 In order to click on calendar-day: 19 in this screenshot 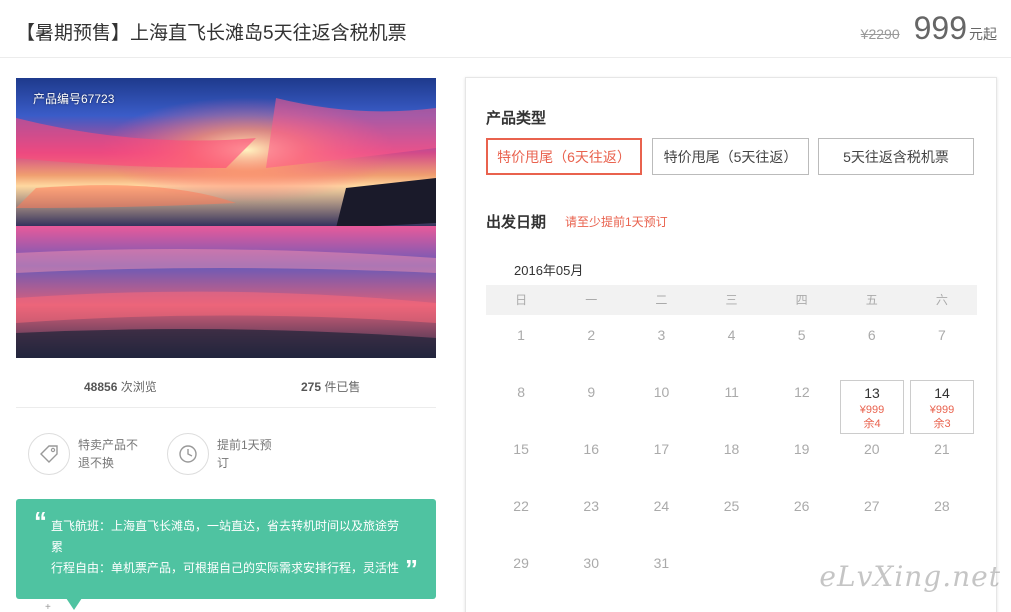, I will do `click(801, 449)`.